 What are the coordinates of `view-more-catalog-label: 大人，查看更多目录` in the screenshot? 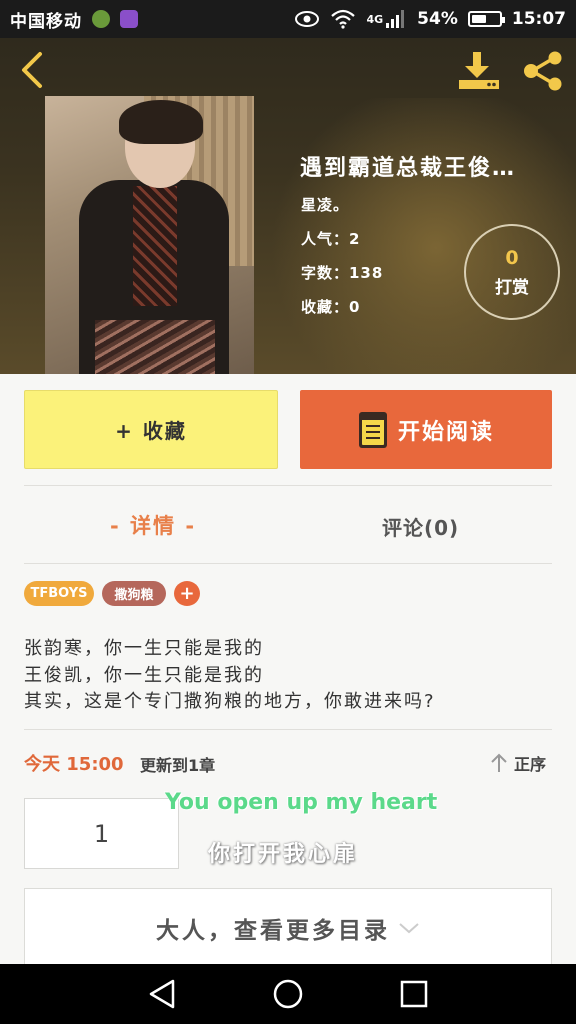 It's located at (273, 931).